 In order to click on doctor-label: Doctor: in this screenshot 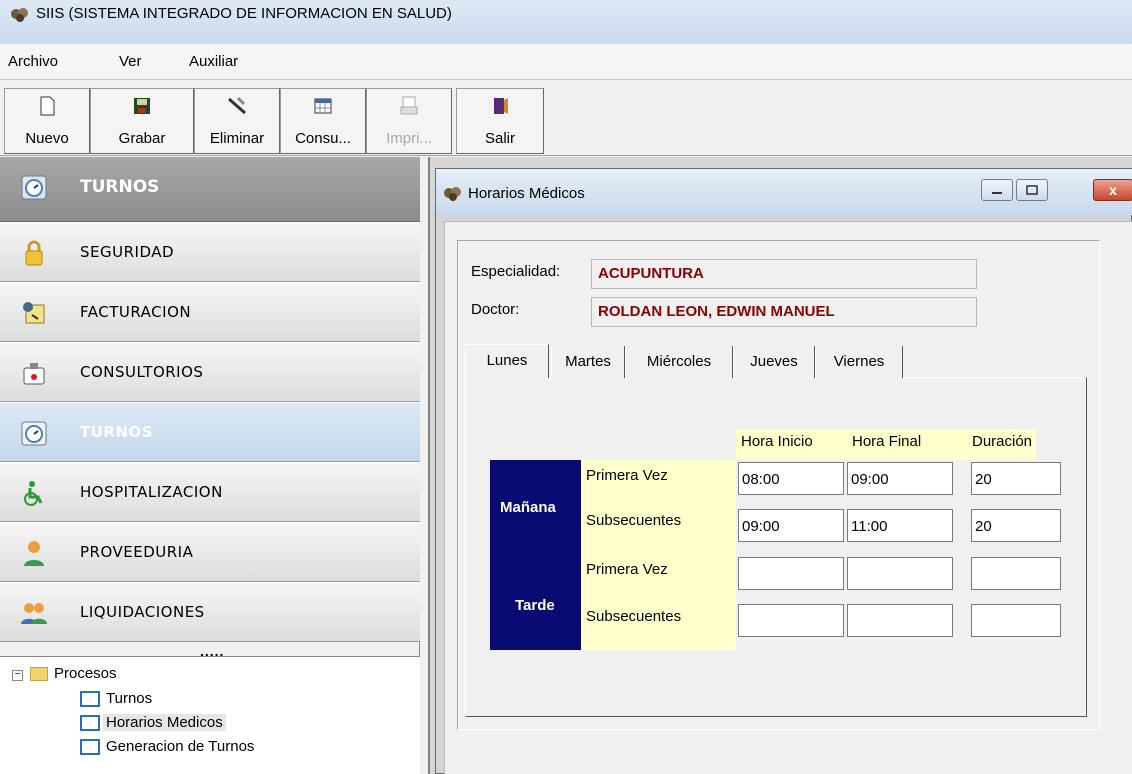, I will do `click(495, 309)`.